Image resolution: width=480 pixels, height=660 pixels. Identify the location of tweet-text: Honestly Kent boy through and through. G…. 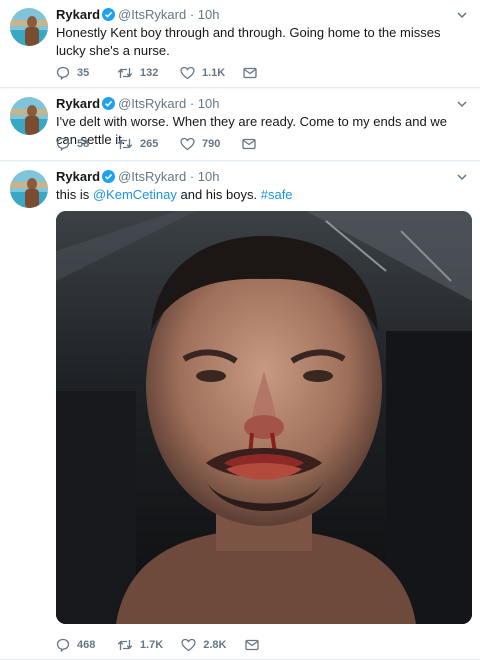
(248, 41).